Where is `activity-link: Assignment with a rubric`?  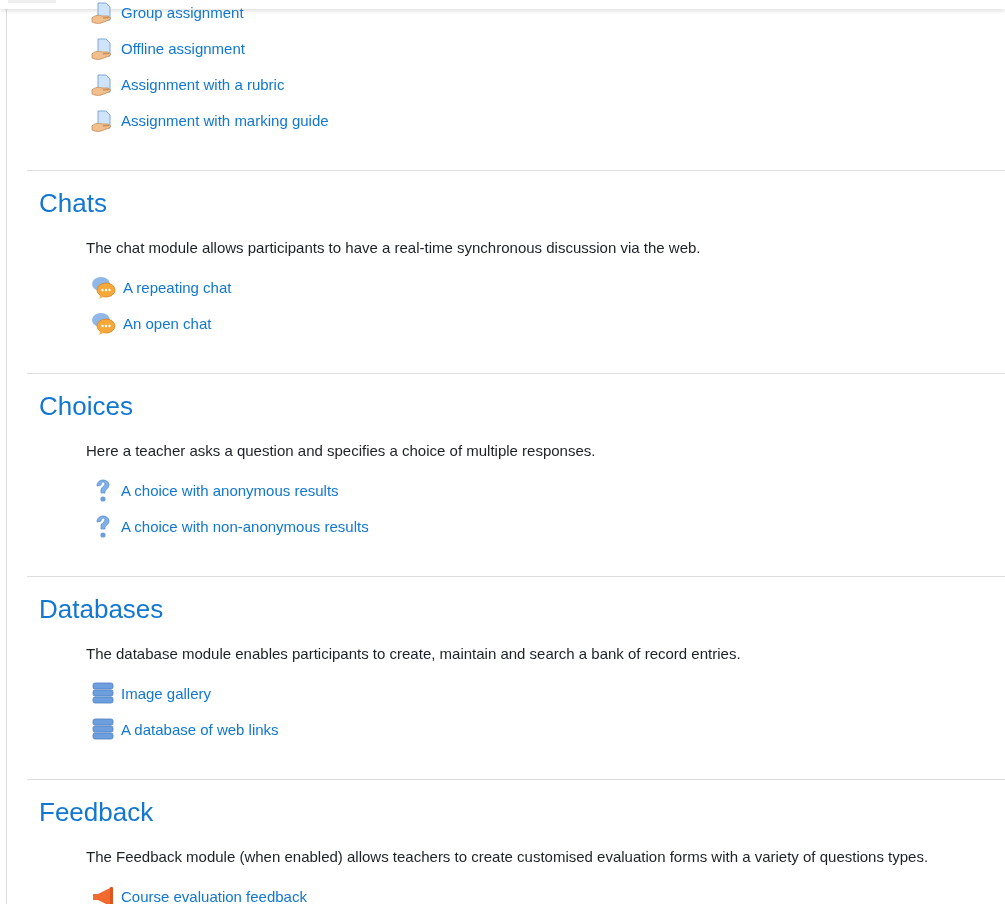 activity-link: Assignment with a rubric is located at coordinates (203, 85).